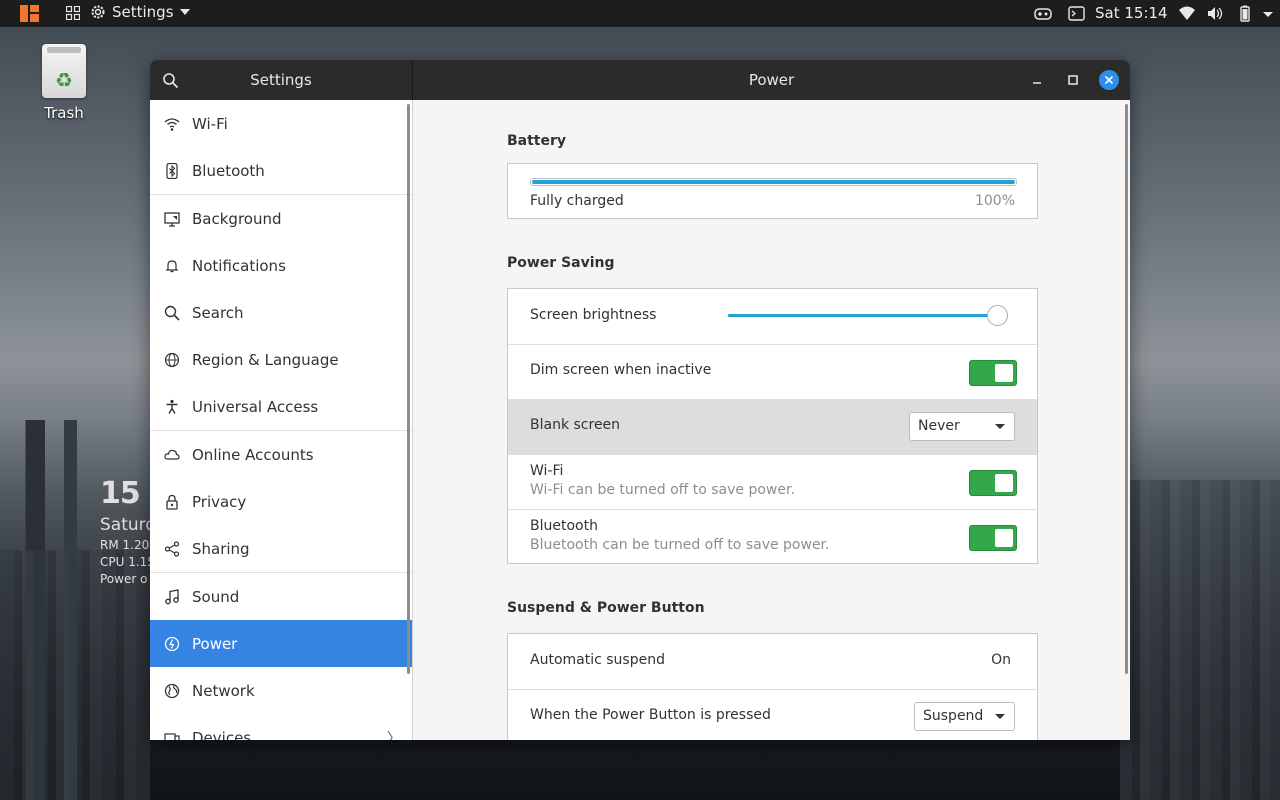  I want to click on sidebar-item-devices: Devices 〉, so click(281, 727).